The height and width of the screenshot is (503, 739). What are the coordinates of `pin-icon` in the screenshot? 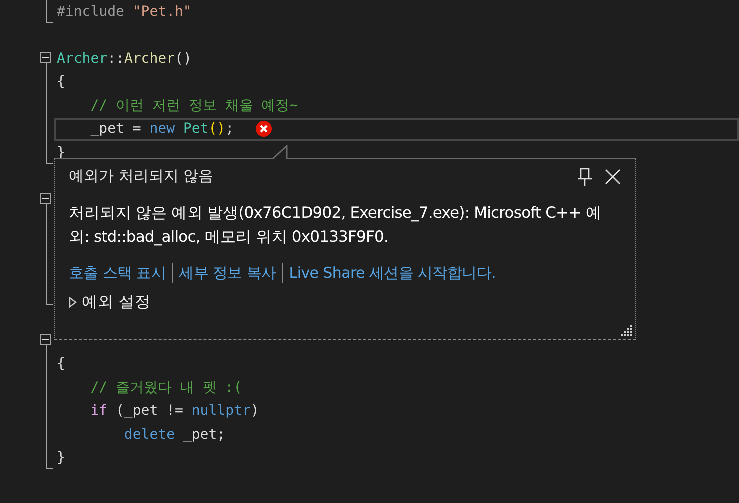 It's located at (585, 177).